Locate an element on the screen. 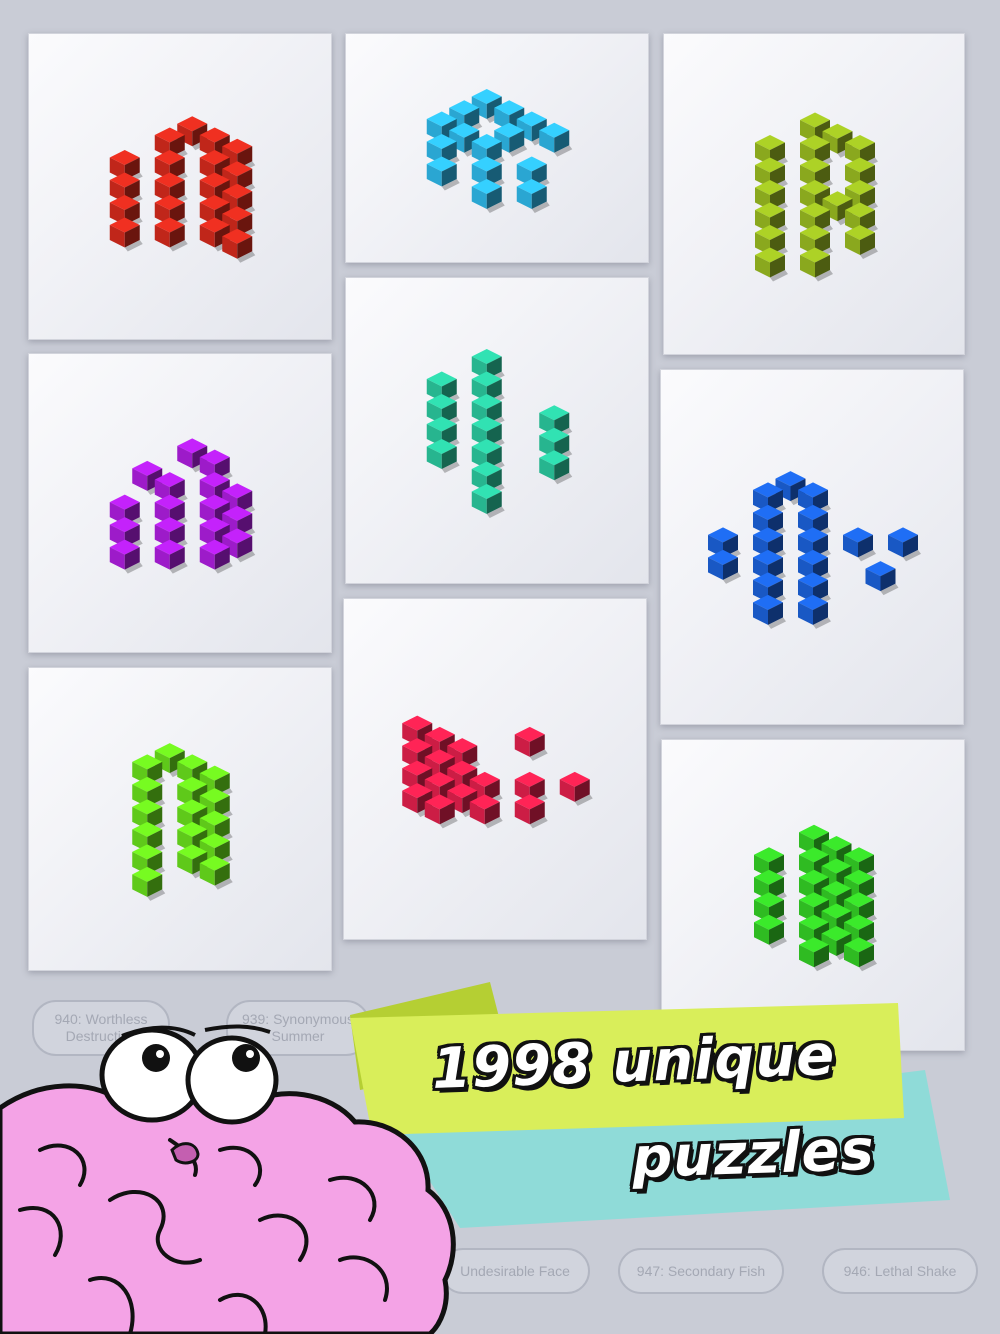 The height and width of the screenshot is (1334, 1000). blue-puzzle-cubes is located at coordinates (814, 550).